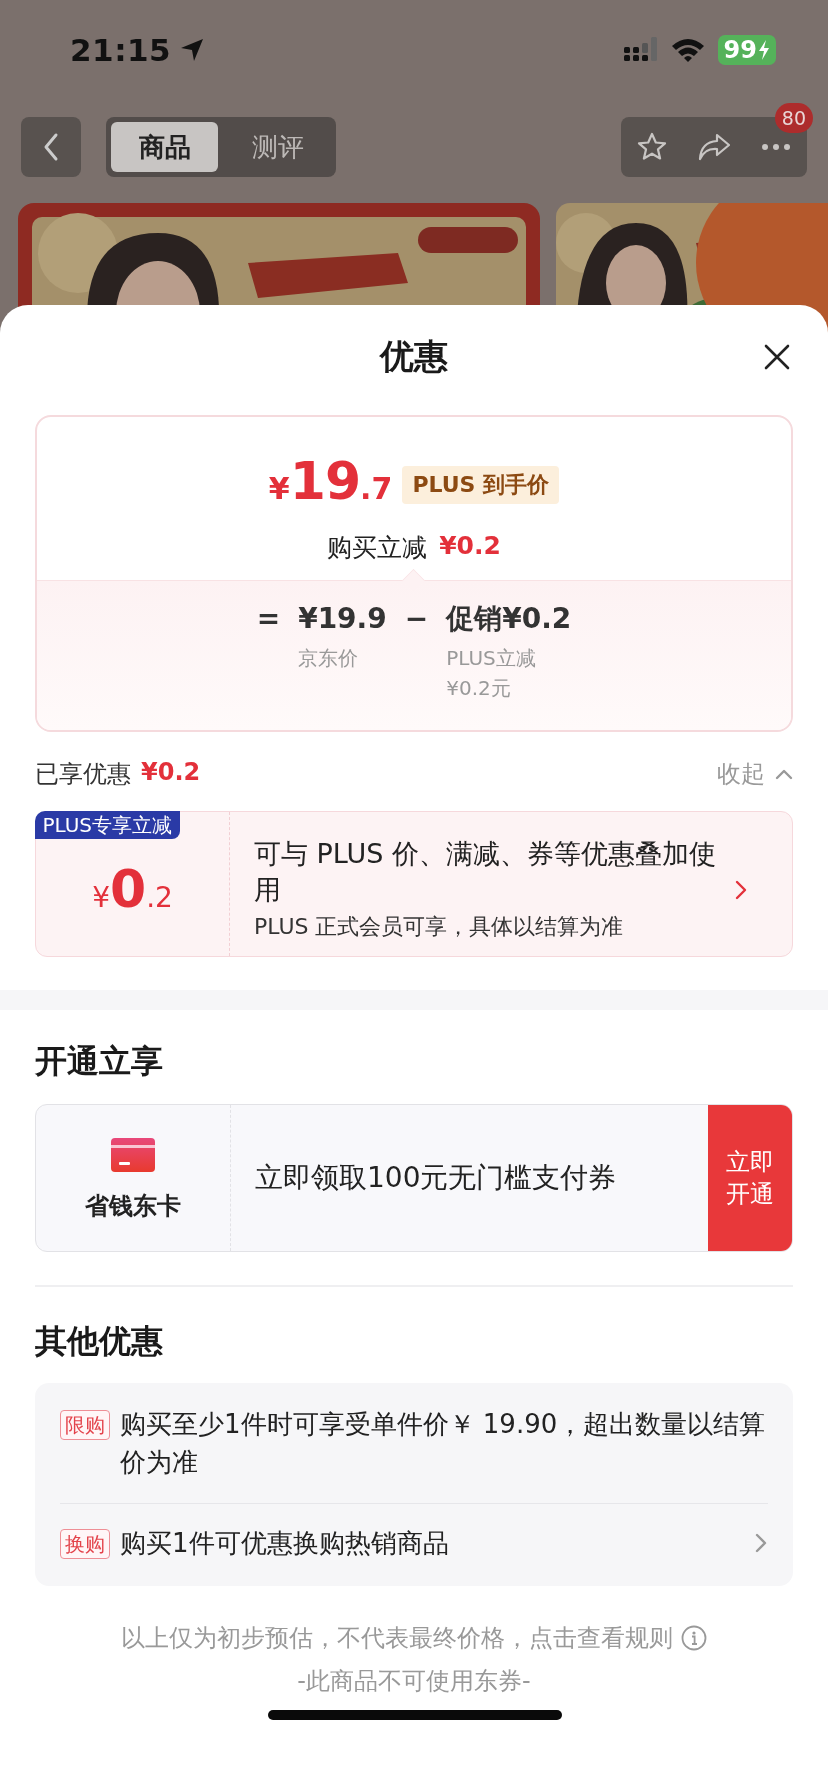 The image size is (828, 1792). I want to click on section-heading: 其他优惠, so click(99, 1341).